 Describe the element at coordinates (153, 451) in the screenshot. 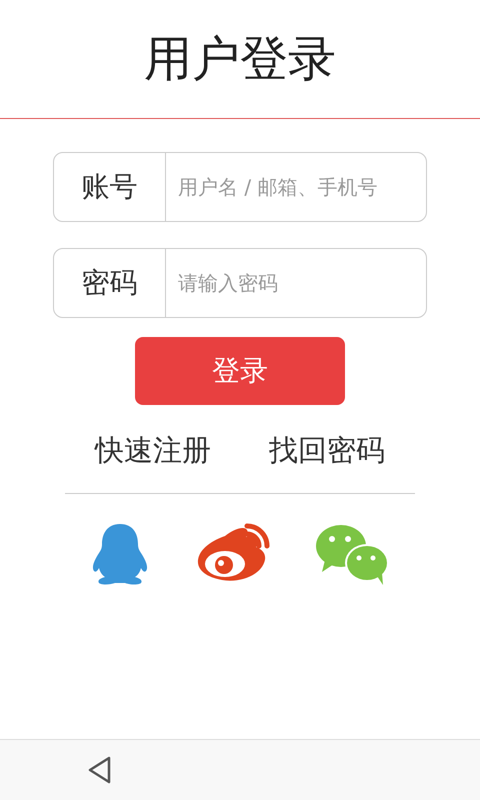

I see `text-link: 快速注册` at that location.